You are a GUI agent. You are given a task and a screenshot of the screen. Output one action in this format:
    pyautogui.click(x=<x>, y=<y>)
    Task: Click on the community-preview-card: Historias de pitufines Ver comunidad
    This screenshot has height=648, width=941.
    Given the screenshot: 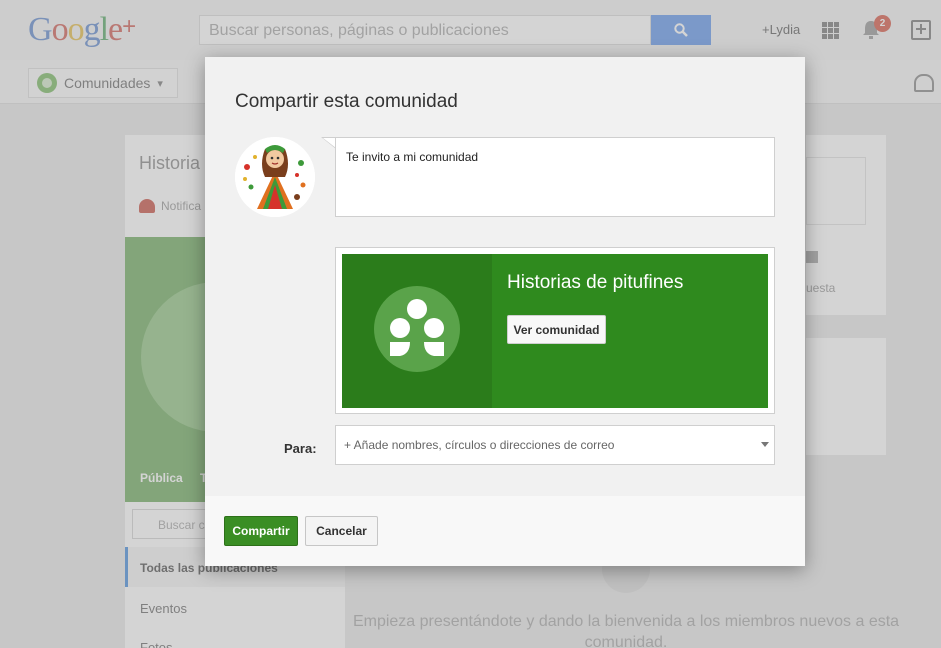 What is the action you would take?
    pyautogui.click(x=555, y=331)
    